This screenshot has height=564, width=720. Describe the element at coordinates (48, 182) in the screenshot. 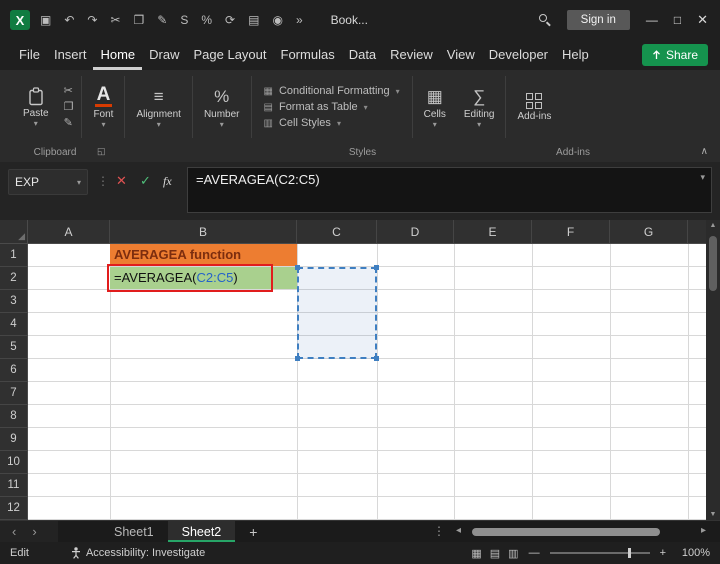

I see `name-box: EXP ▾` at that location.